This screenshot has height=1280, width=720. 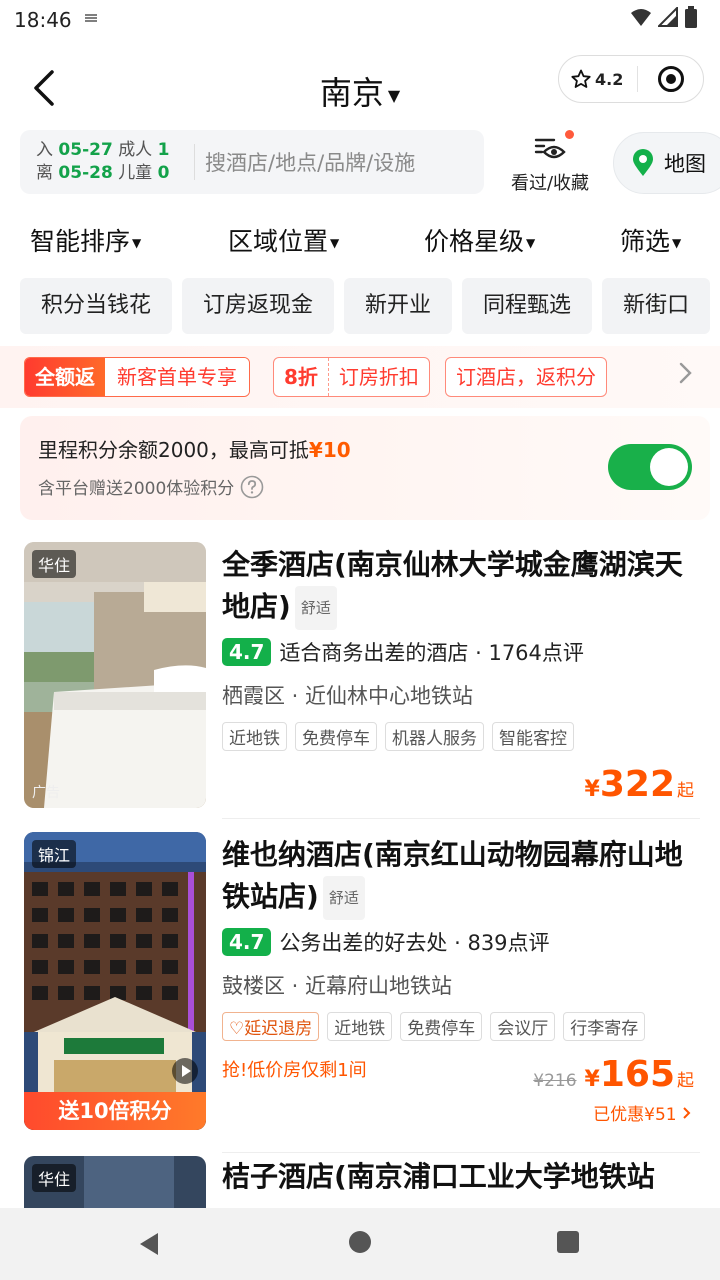 What do you see at coordinates (452, 875) in the screenshot?
I see `hotel-name-text: 维也纳酒店(南京红山动物园幕府山地铁站店)` at bounding box center [452, 875].